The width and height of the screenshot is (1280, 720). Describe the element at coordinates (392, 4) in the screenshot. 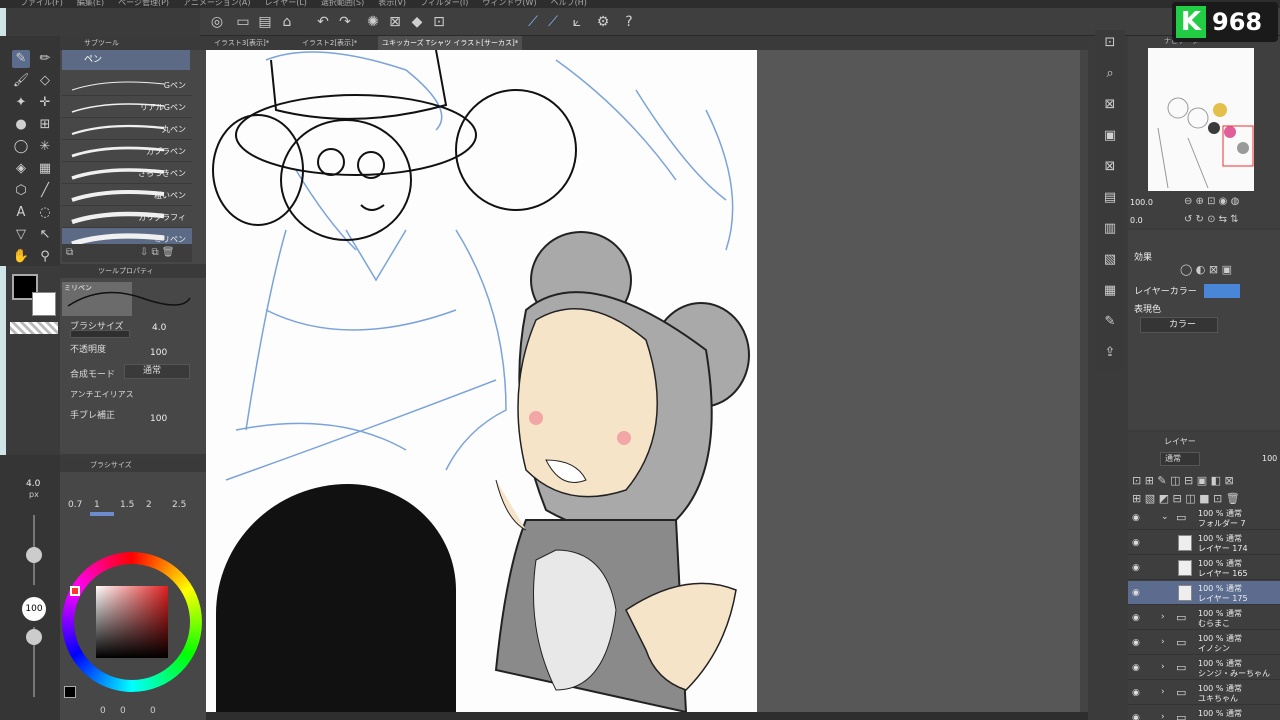

I see `menu-item: 表示(V)` at that location.